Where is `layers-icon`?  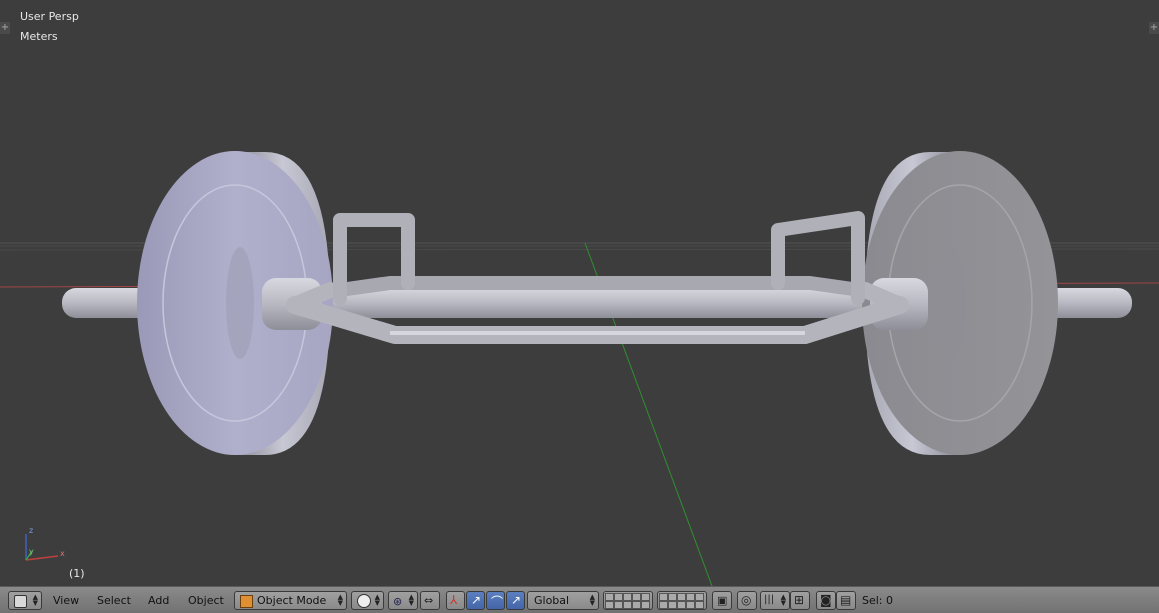 layers-icon is located at coordinates (628, 597).